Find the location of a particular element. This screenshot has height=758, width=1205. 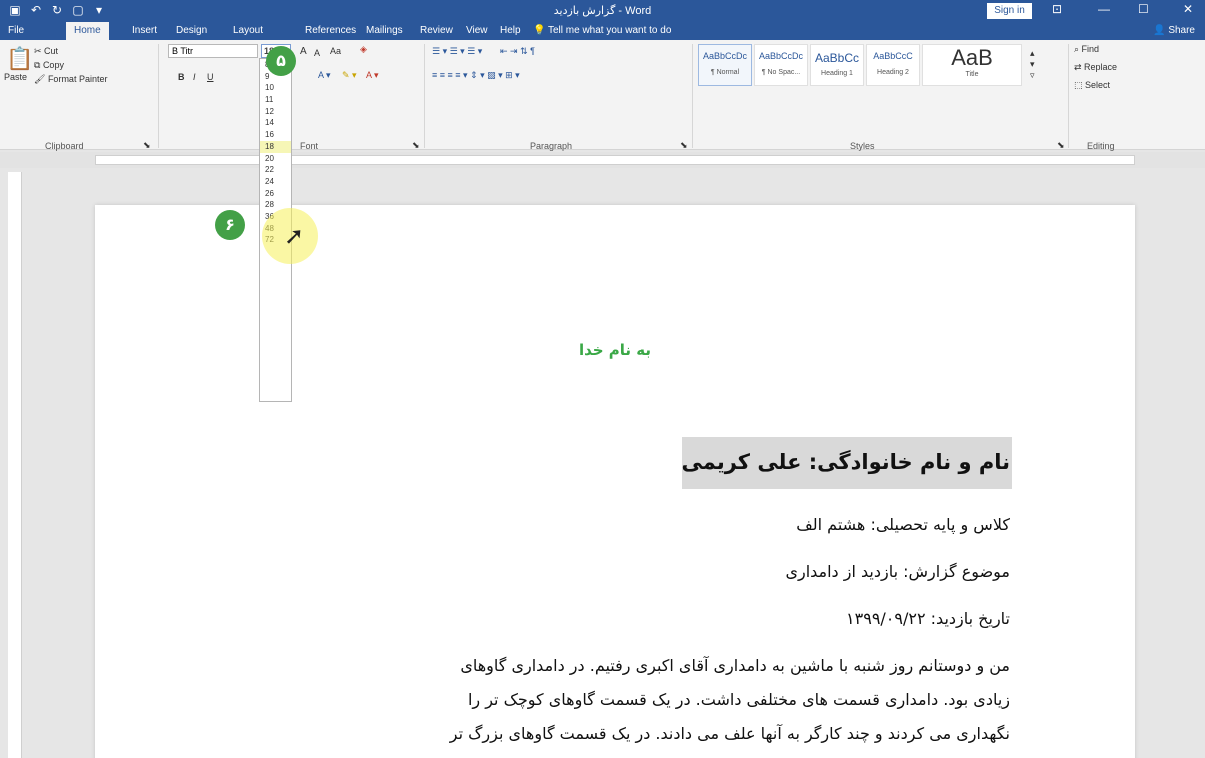

share-label: Share is located at coordinates (1181, 30).